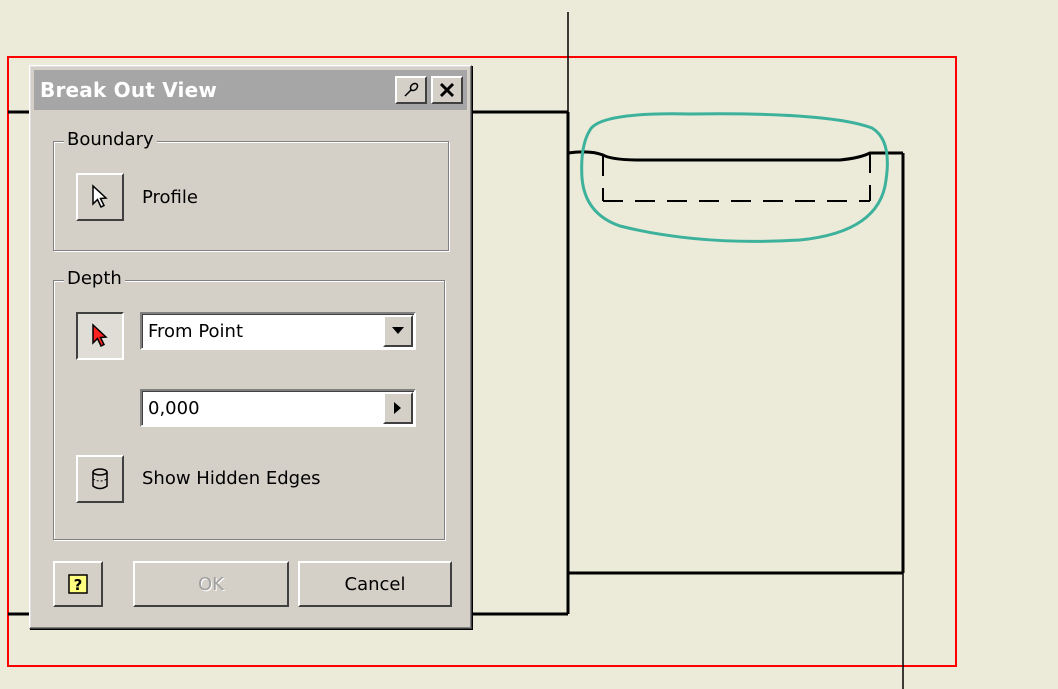 This screenshot has height=689, width=1058. I want to click on show-hidden-edges-button, so click(100, 479).